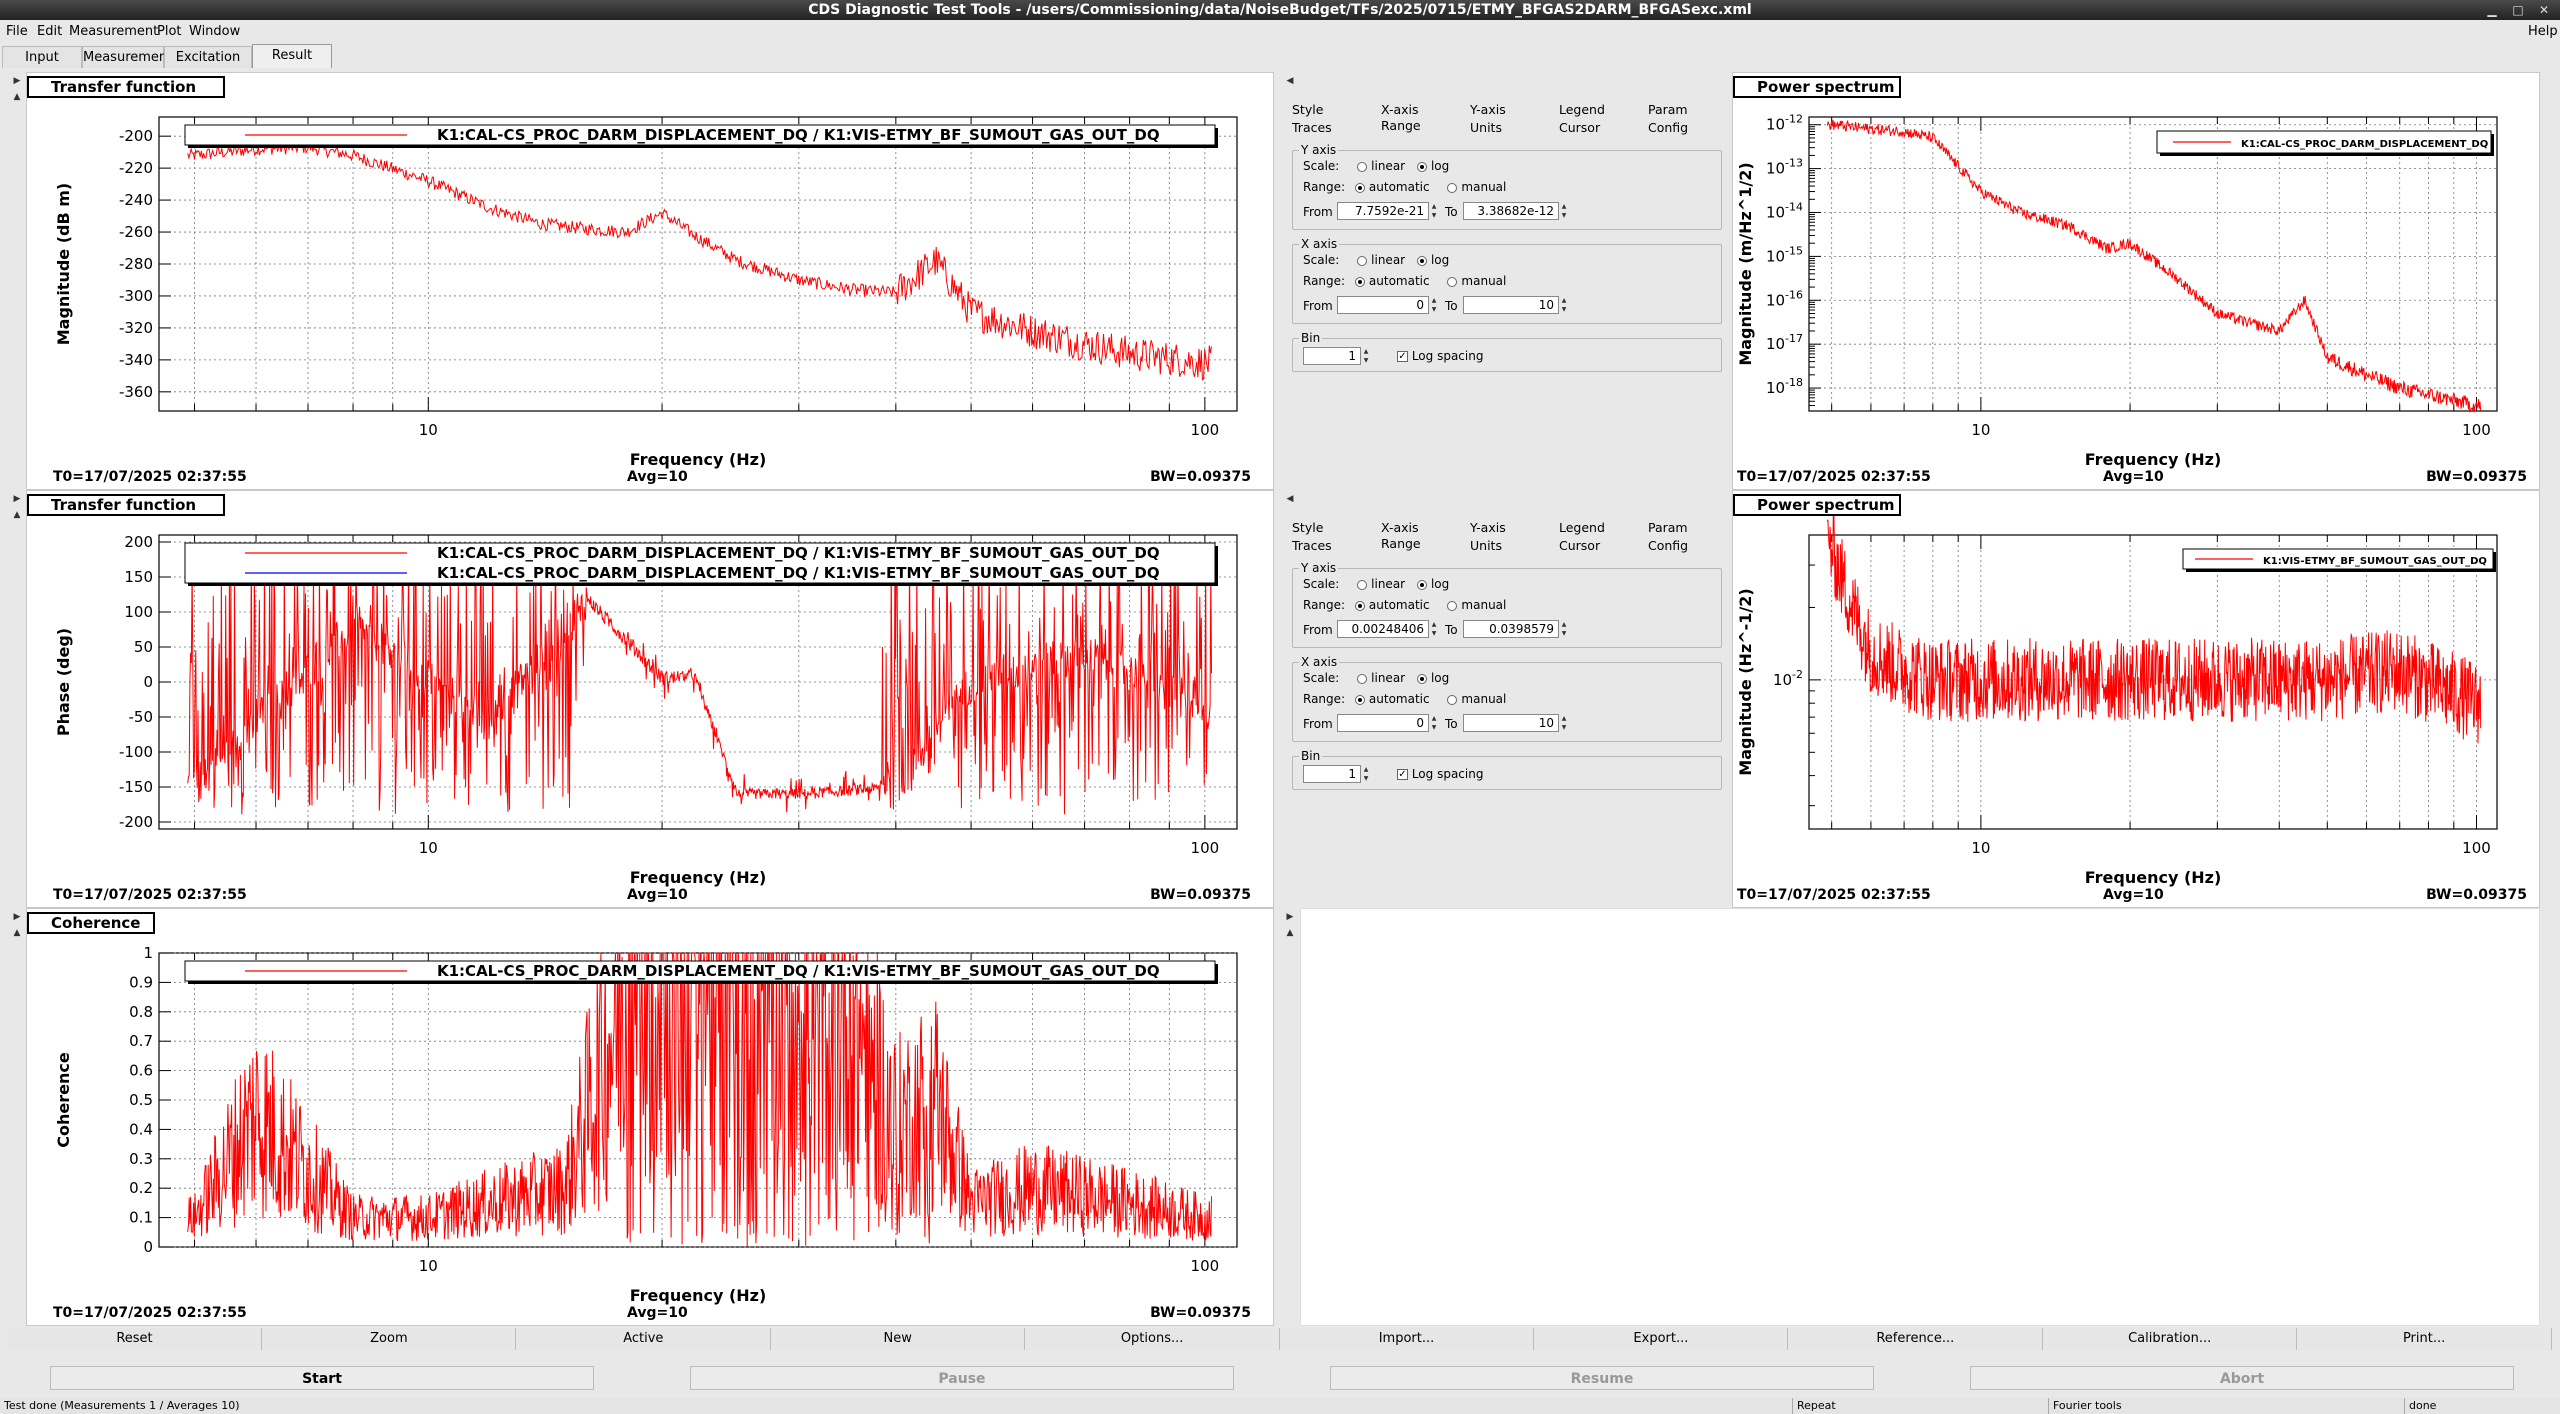 The width and height of the screenshot is (2560, 1414). Describe the element at coordinates (42, 57) in the screenshot. I see `tab-input: Input` at that location.